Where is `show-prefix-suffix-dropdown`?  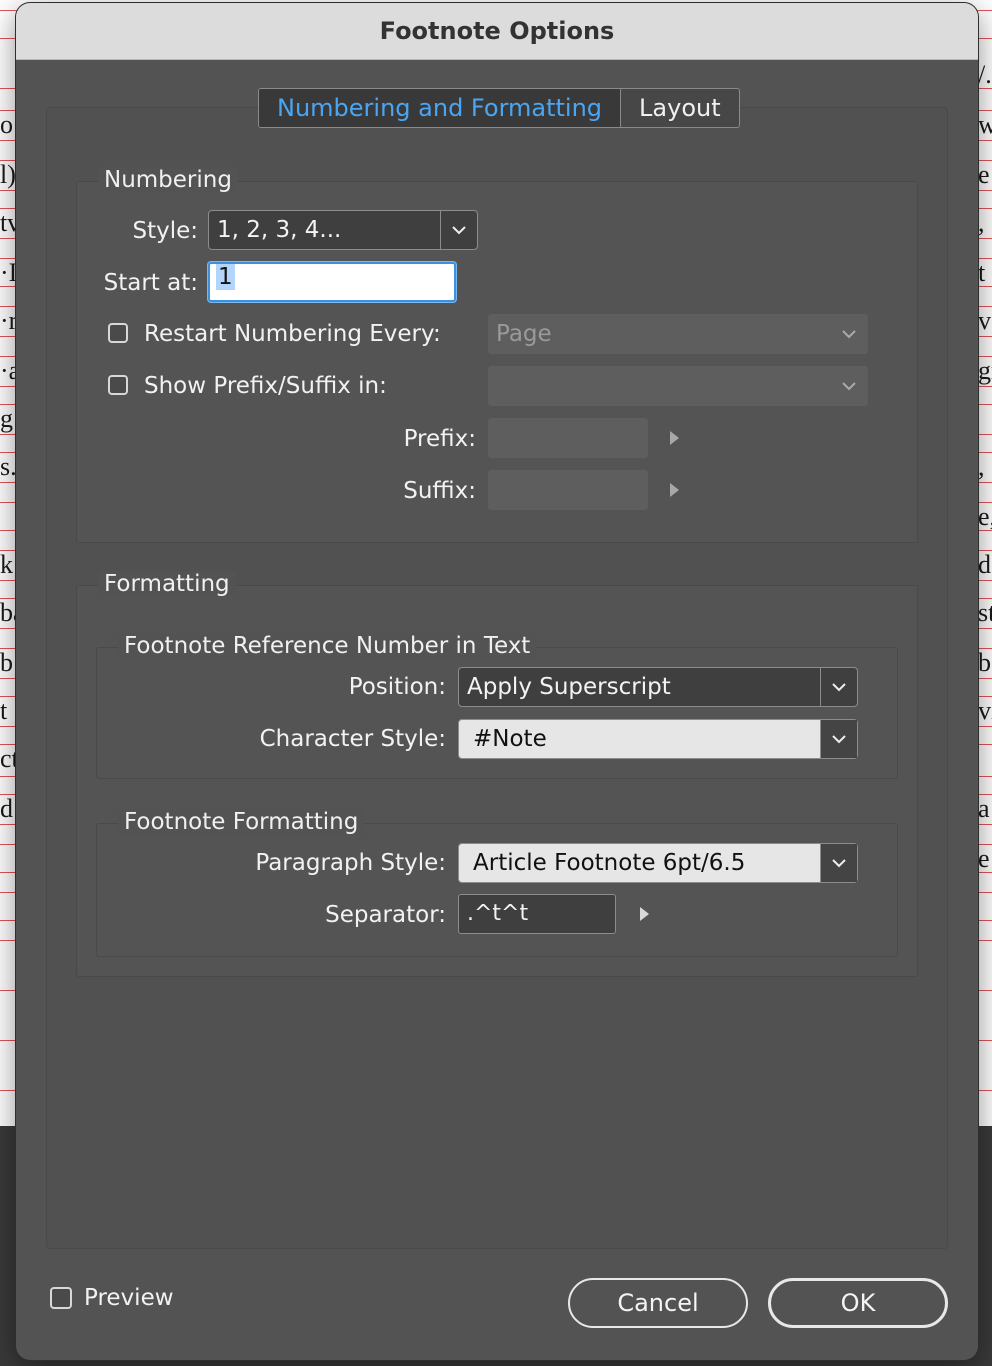 show-prefix-suffix-dropdown is located at coordinates (678, 386).